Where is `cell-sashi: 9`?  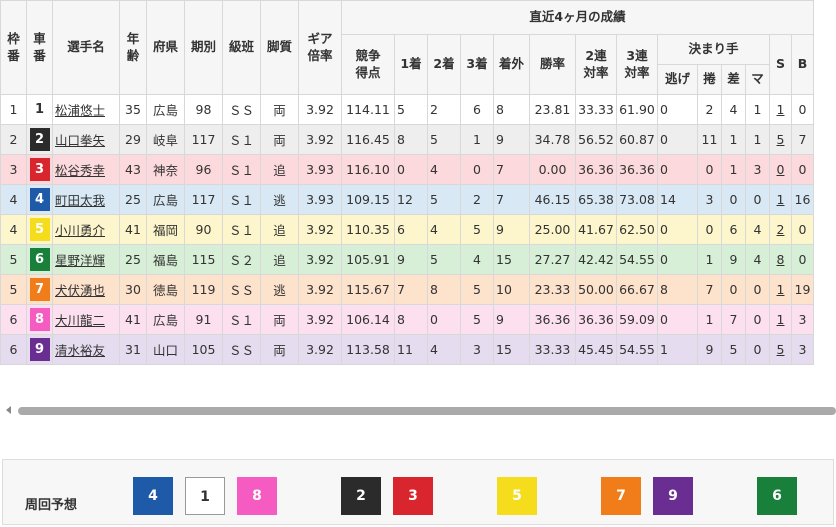
cell-sashi: 9 is located at coordinates (733, 259).